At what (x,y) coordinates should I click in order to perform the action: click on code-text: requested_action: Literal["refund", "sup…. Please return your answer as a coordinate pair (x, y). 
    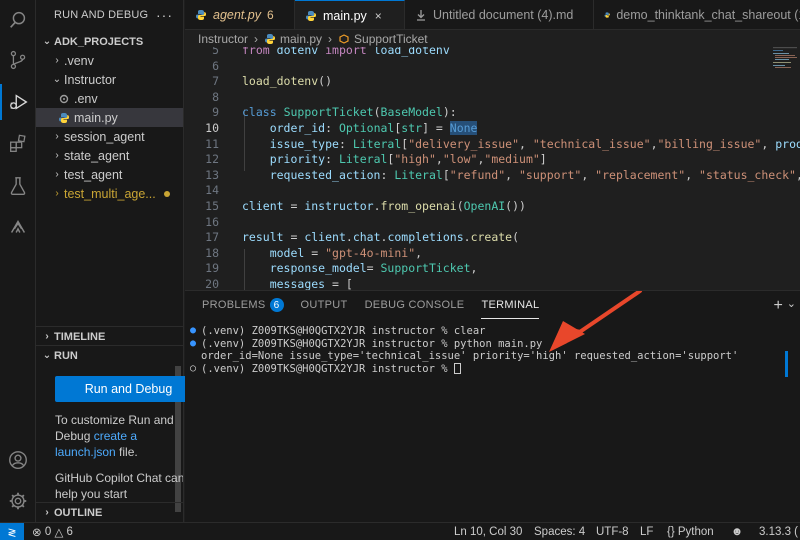
    Looking at the image, I should click on (534, 174).